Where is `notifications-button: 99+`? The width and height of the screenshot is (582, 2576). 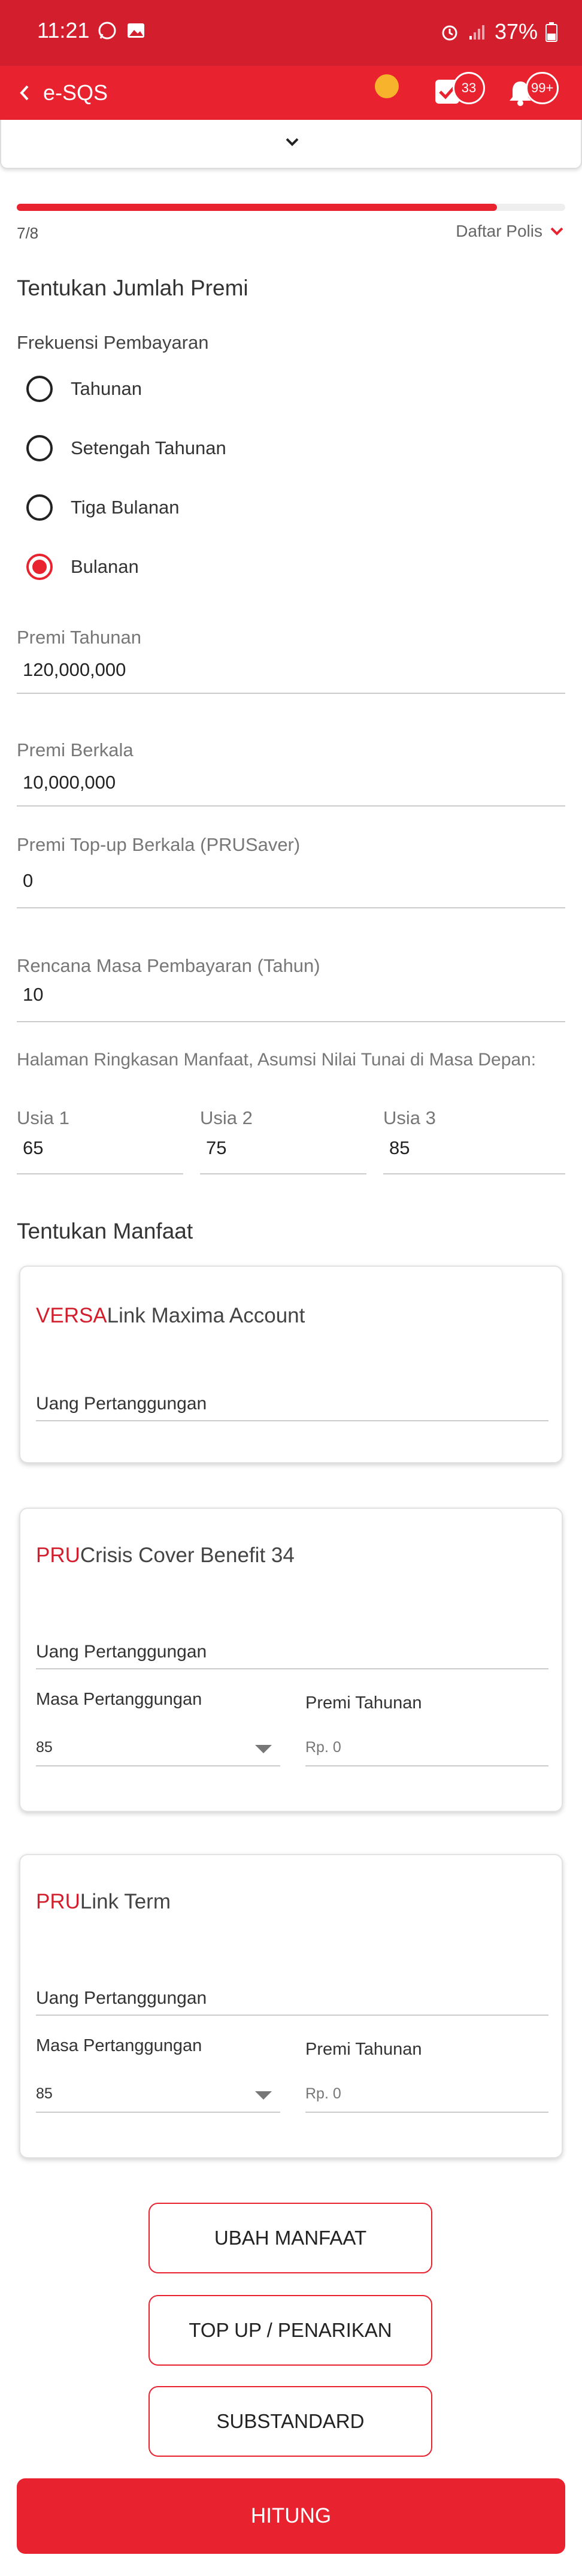 notifications-button: 99+ is located at coordinates (542, 93).